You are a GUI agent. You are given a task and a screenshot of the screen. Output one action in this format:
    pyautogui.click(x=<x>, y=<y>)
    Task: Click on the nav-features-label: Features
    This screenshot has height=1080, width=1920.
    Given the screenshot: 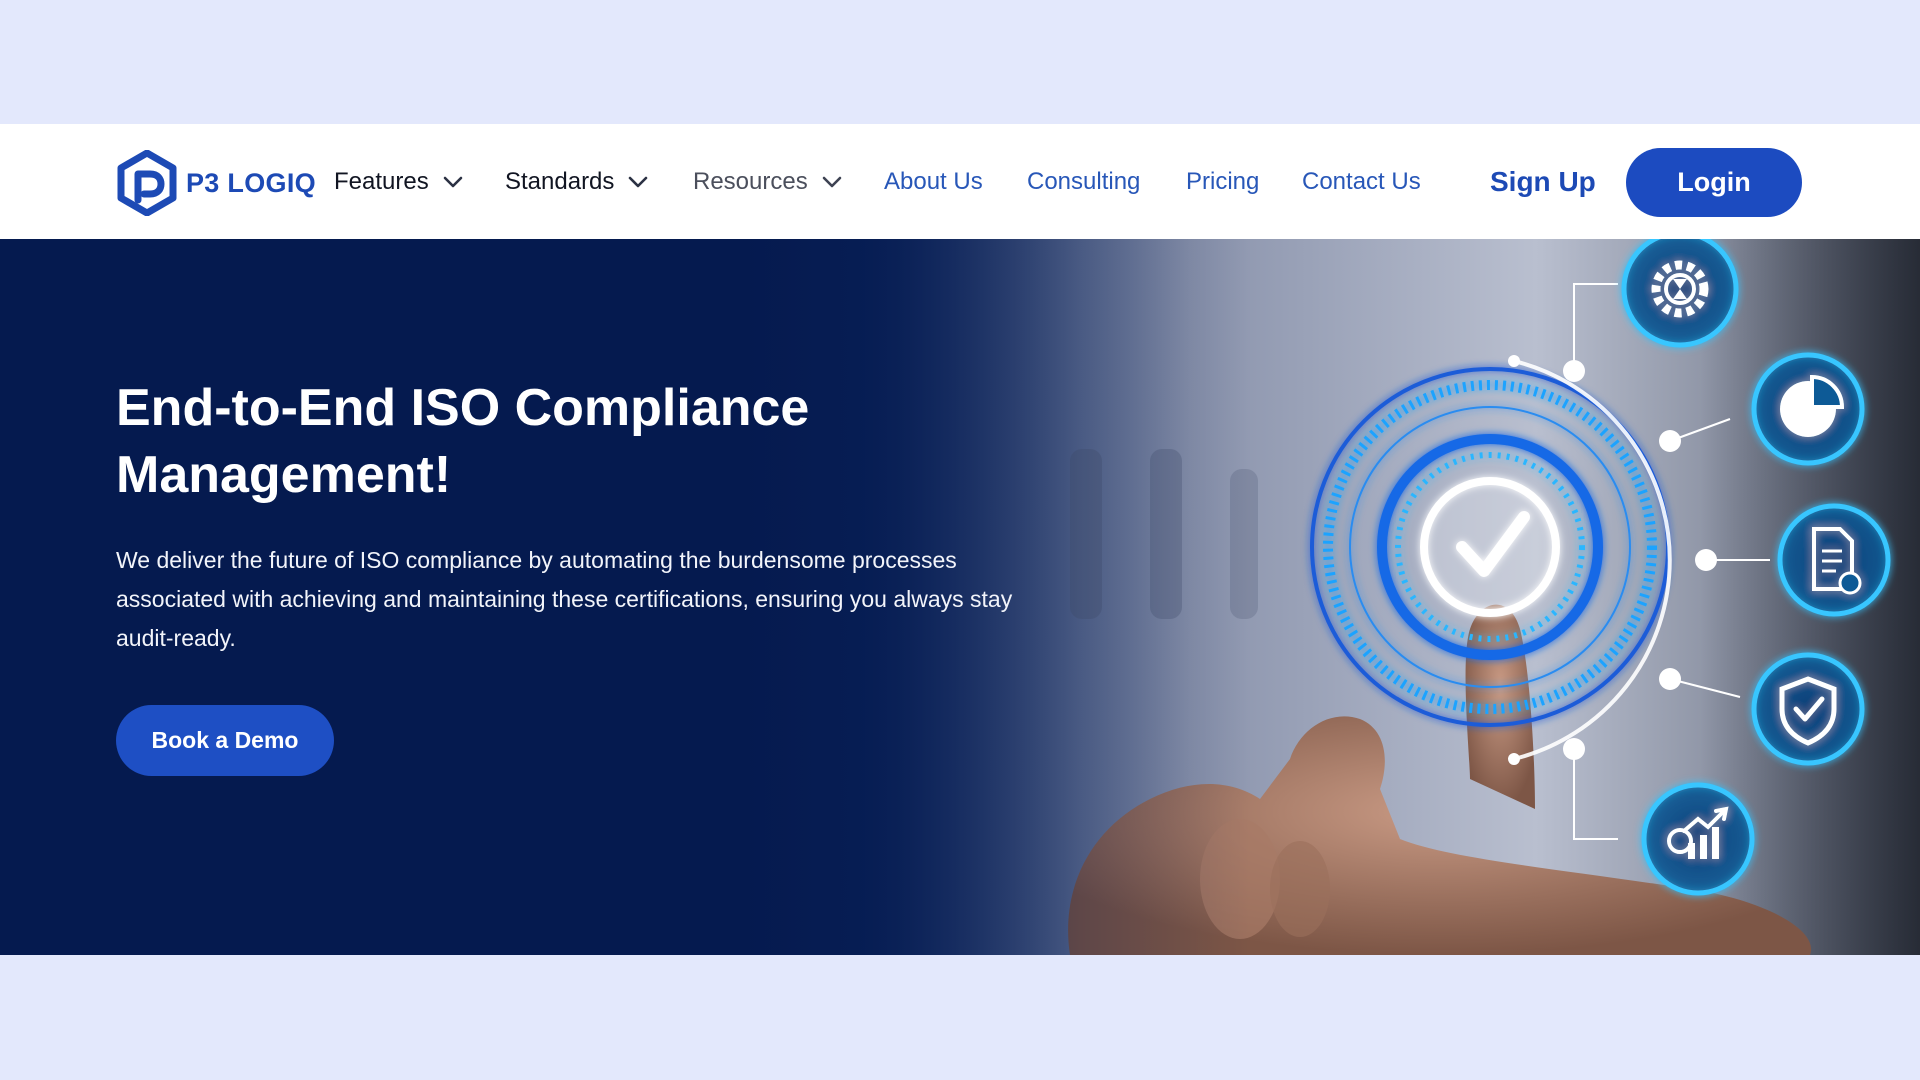 What is the action you would take?
    pyautogui.click(x=381, y=181)
    